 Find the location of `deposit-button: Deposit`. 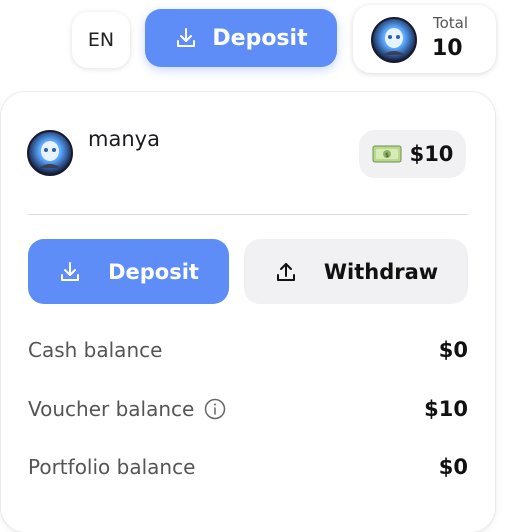

deposit-button: Deposit is located at coordinates (128, 271).